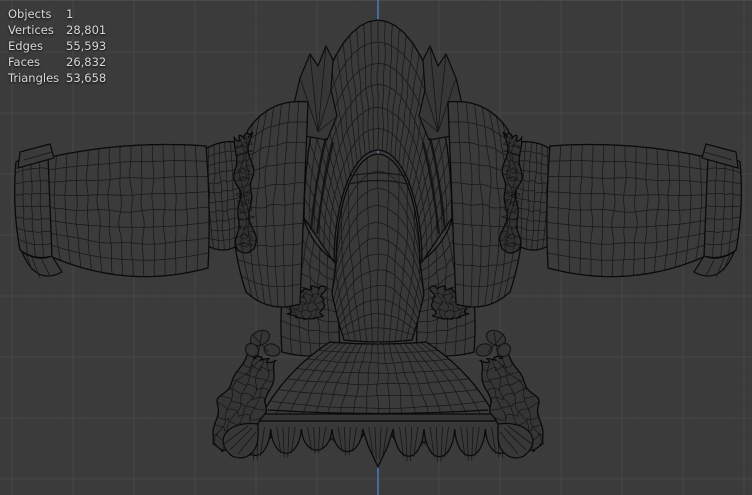  Describe the element at coordinates (24, 62) in the screenshot. I see `stat-label: Faces` at that location.